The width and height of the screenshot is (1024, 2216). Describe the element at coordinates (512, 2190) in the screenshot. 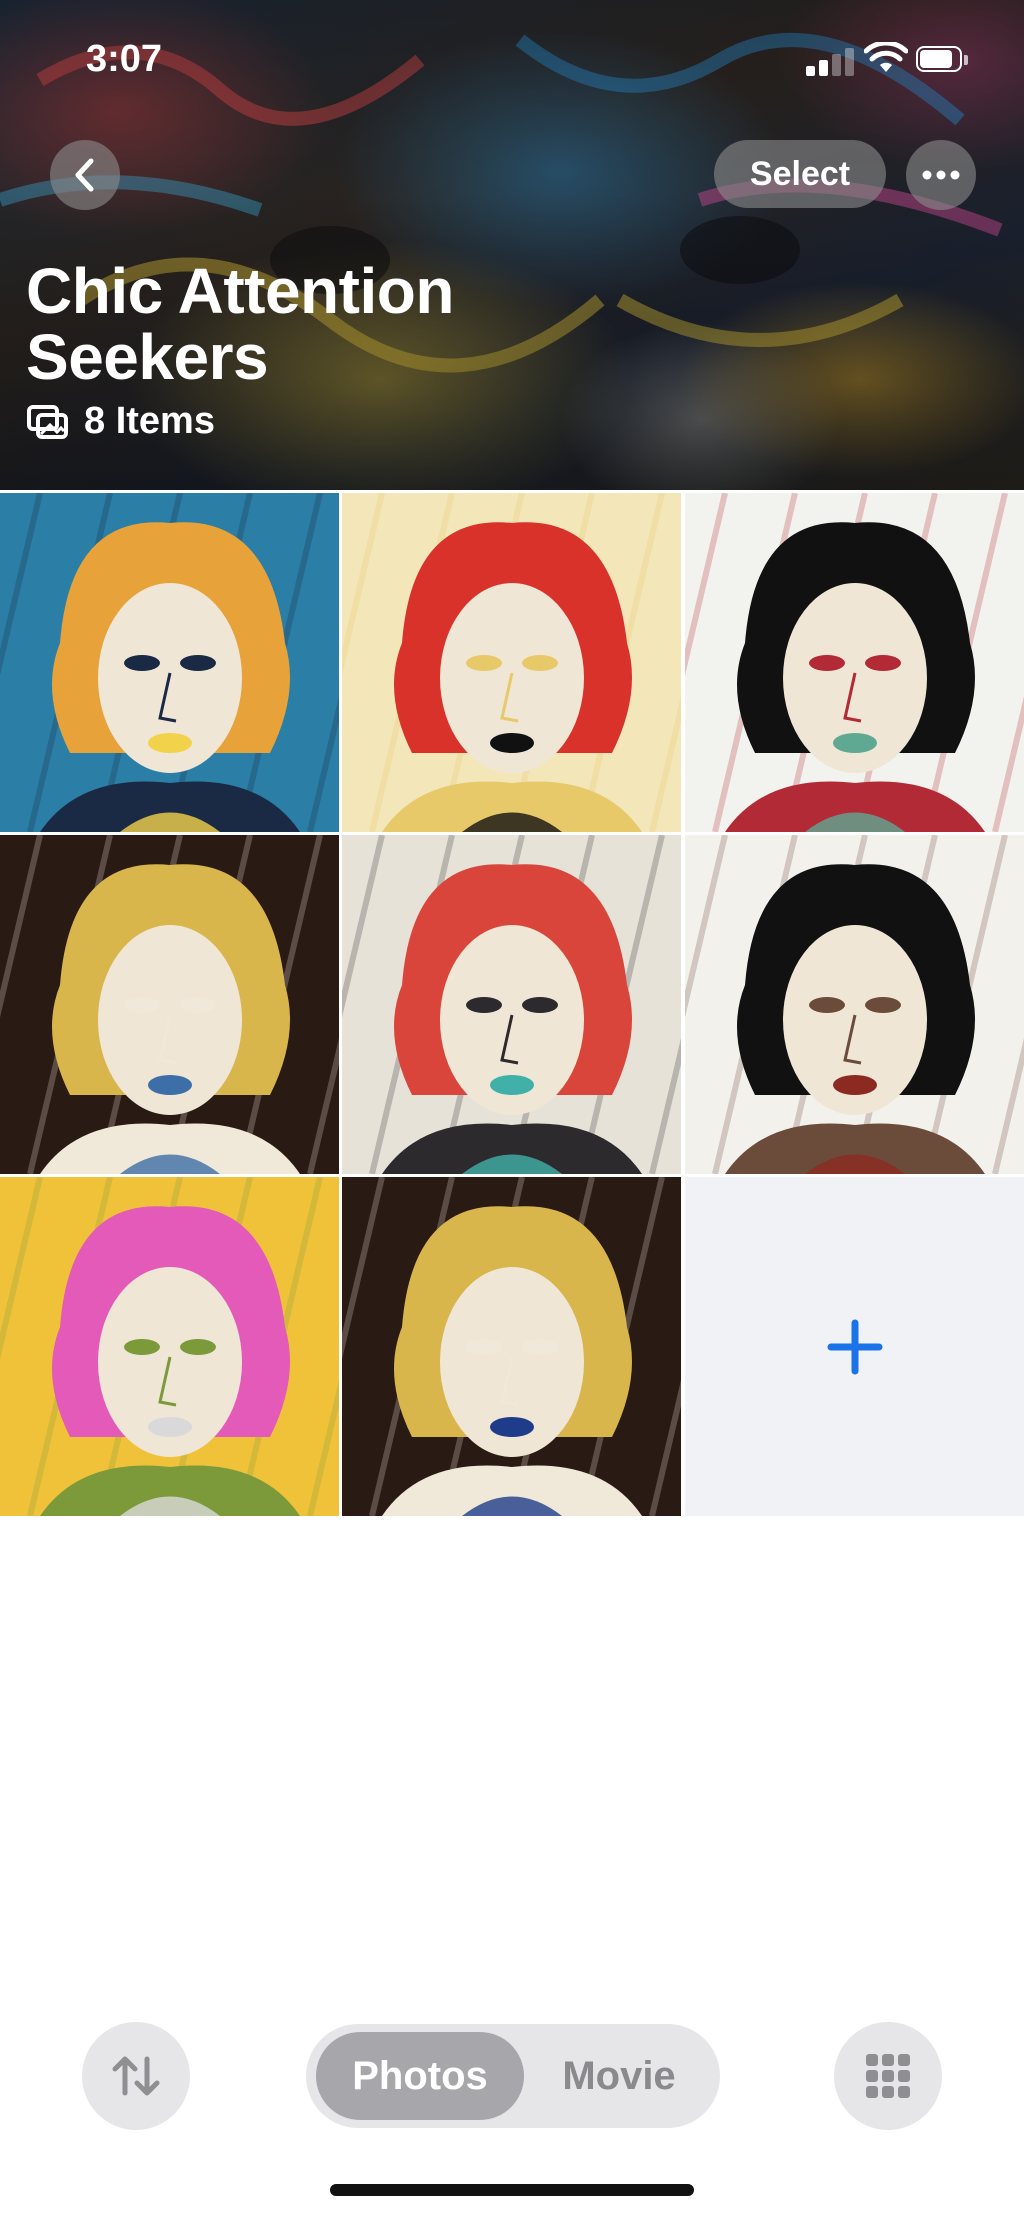

I see `home-indicator` at that location.